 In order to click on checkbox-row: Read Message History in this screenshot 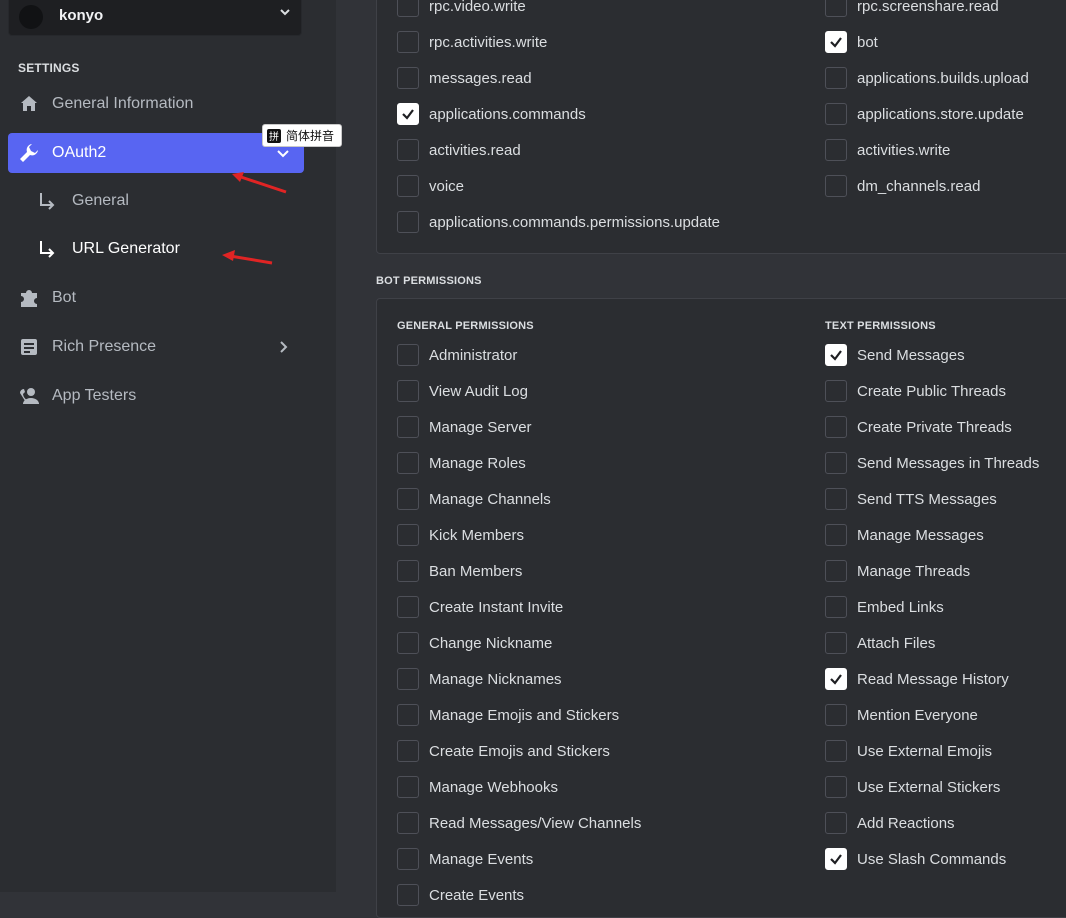, I will do `click(917, 679)`.